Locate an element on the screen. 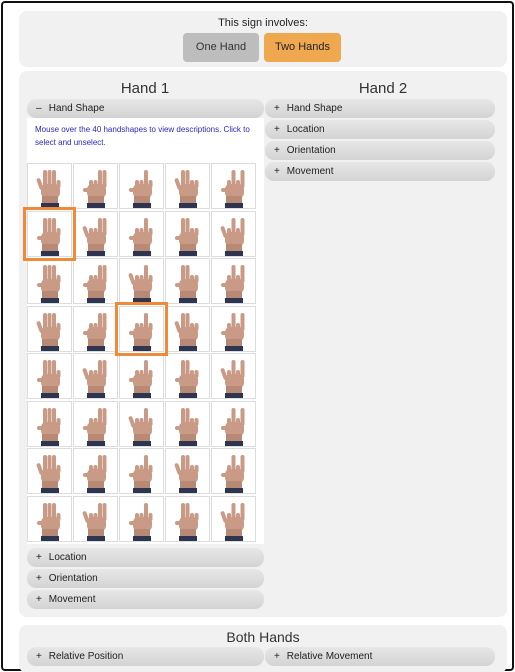 Image resolution: width=515 pixels, height=672 pixels. hand2-movement-label: Movement is located at coordinates (310, 171).